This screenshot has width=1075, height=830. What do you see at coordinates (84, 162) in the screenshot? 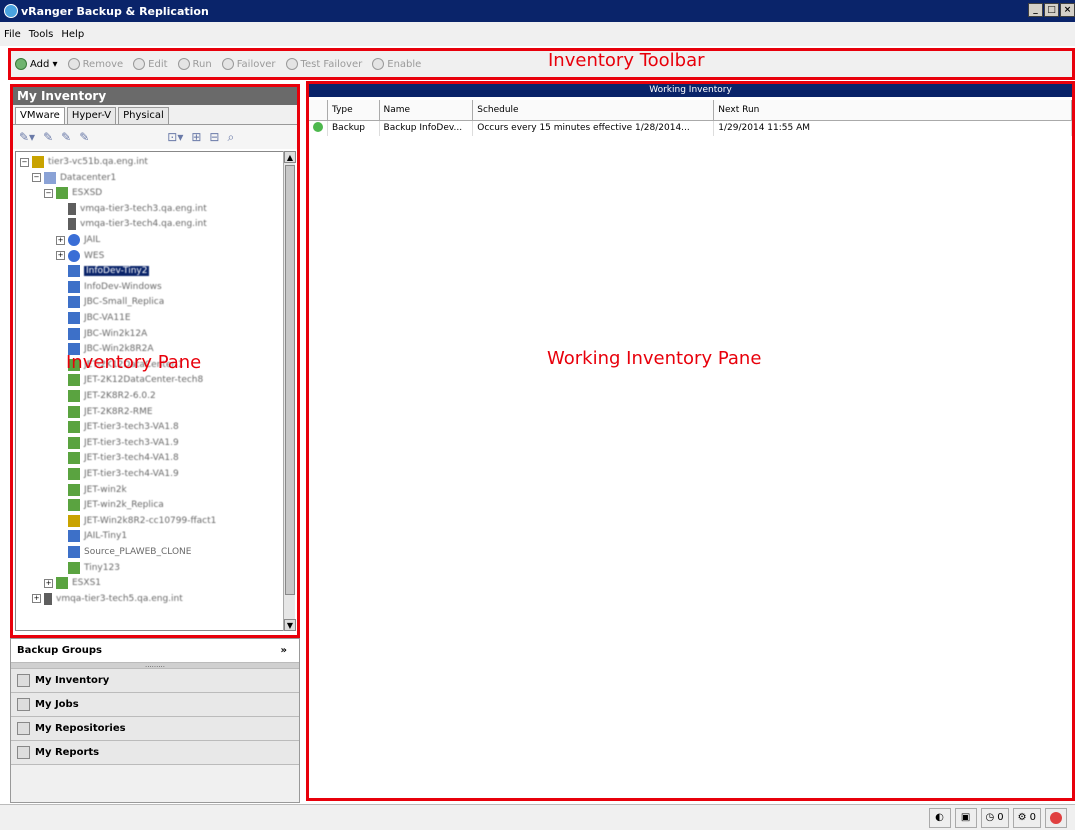
I see `tree-node: − tier3-vc51b.qa.eng.int` at bounding box center [84, 162].